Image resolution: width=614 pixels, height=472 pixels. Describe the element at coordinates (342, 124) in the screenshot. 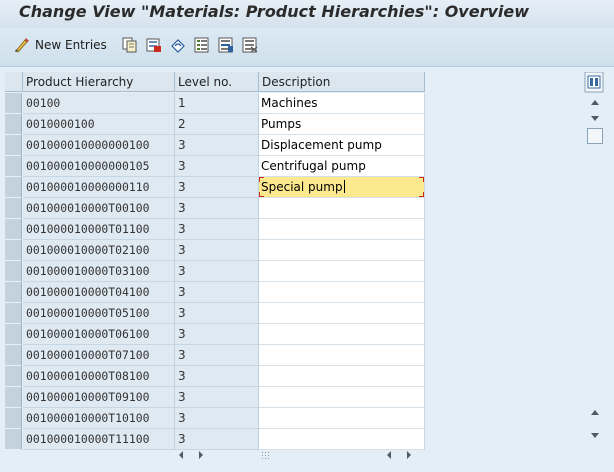

I see `description-input: Pumps` at that location.